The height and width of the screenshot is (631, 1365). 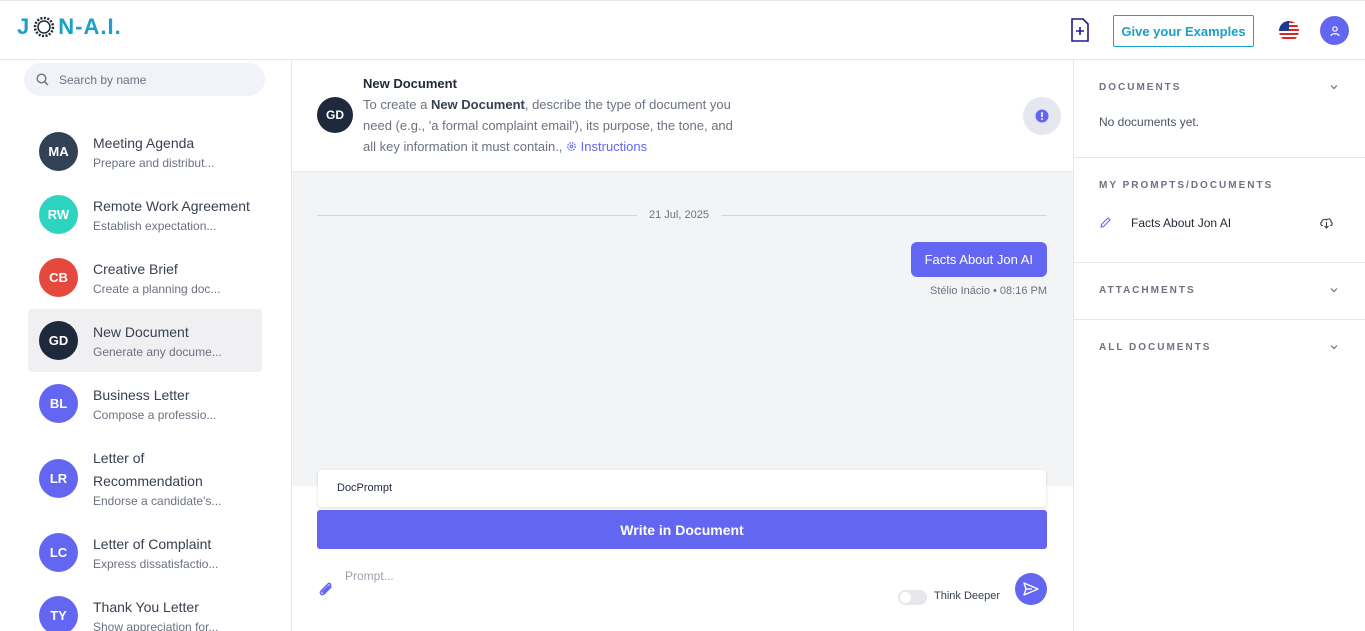 I want to click on all-documents-section: ALL DOCUMENTS, so click(x=1219, y=348).